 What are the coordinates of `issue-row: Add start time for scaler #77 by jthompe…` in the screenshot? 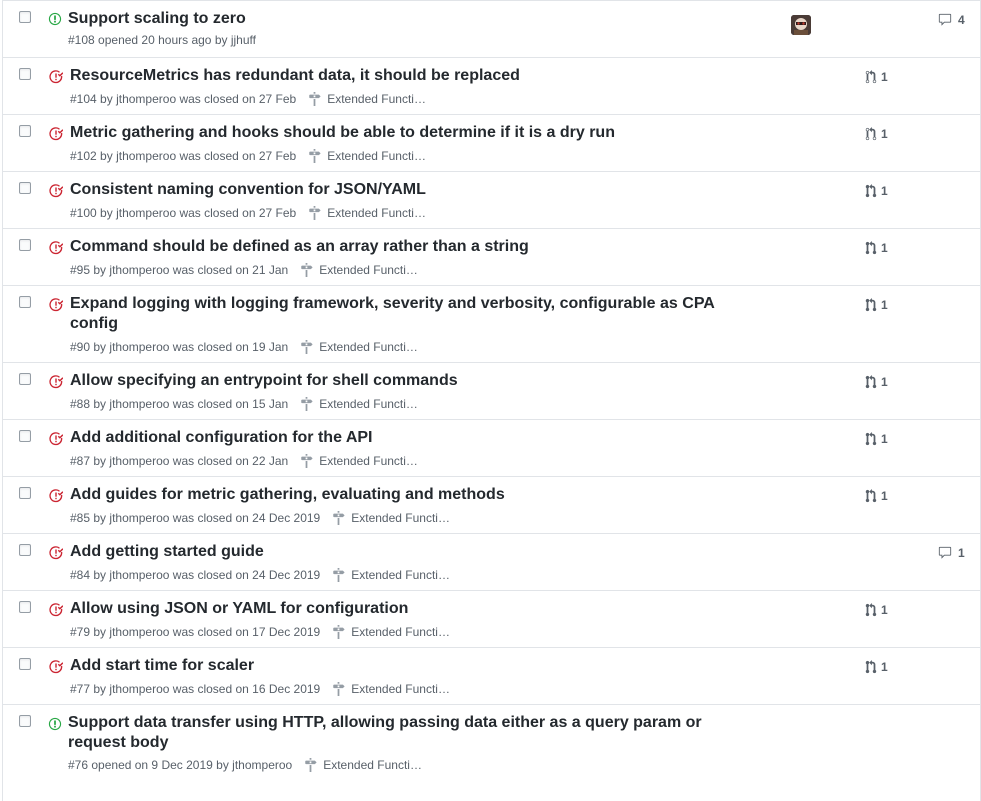 It's located at (491, 675).